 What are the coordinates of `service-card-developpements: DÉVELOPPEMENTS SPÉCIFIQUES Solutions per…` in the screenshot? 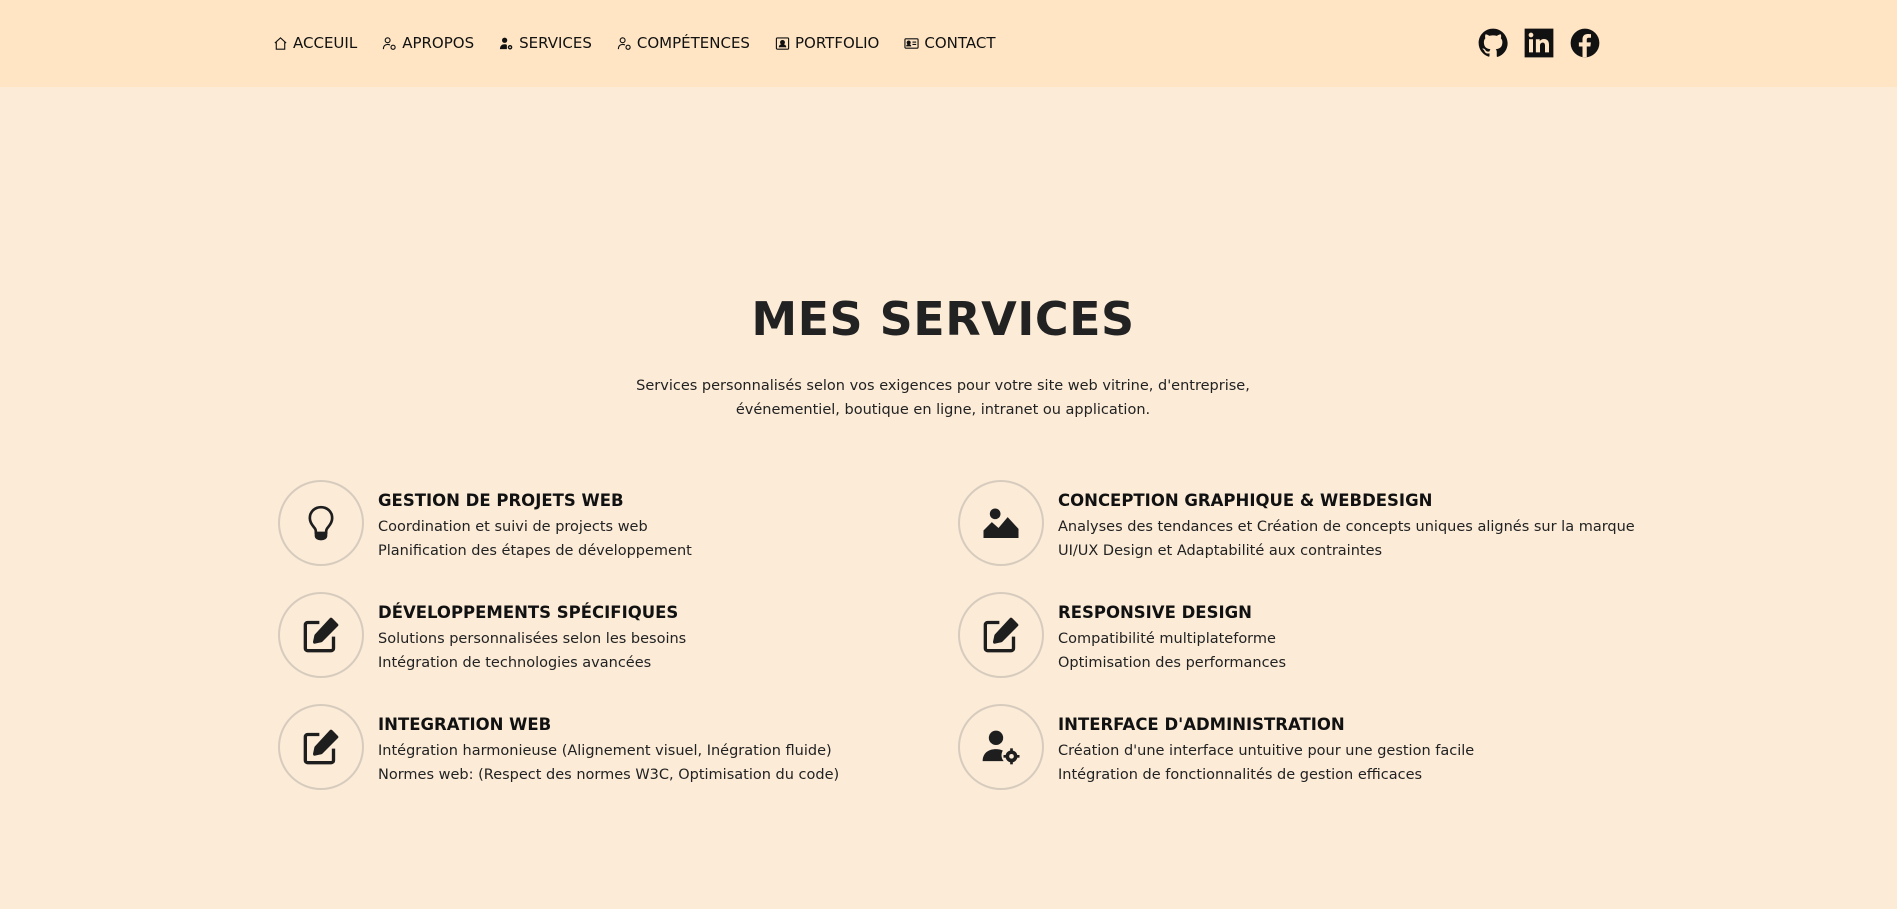 It's located at (608, 638).